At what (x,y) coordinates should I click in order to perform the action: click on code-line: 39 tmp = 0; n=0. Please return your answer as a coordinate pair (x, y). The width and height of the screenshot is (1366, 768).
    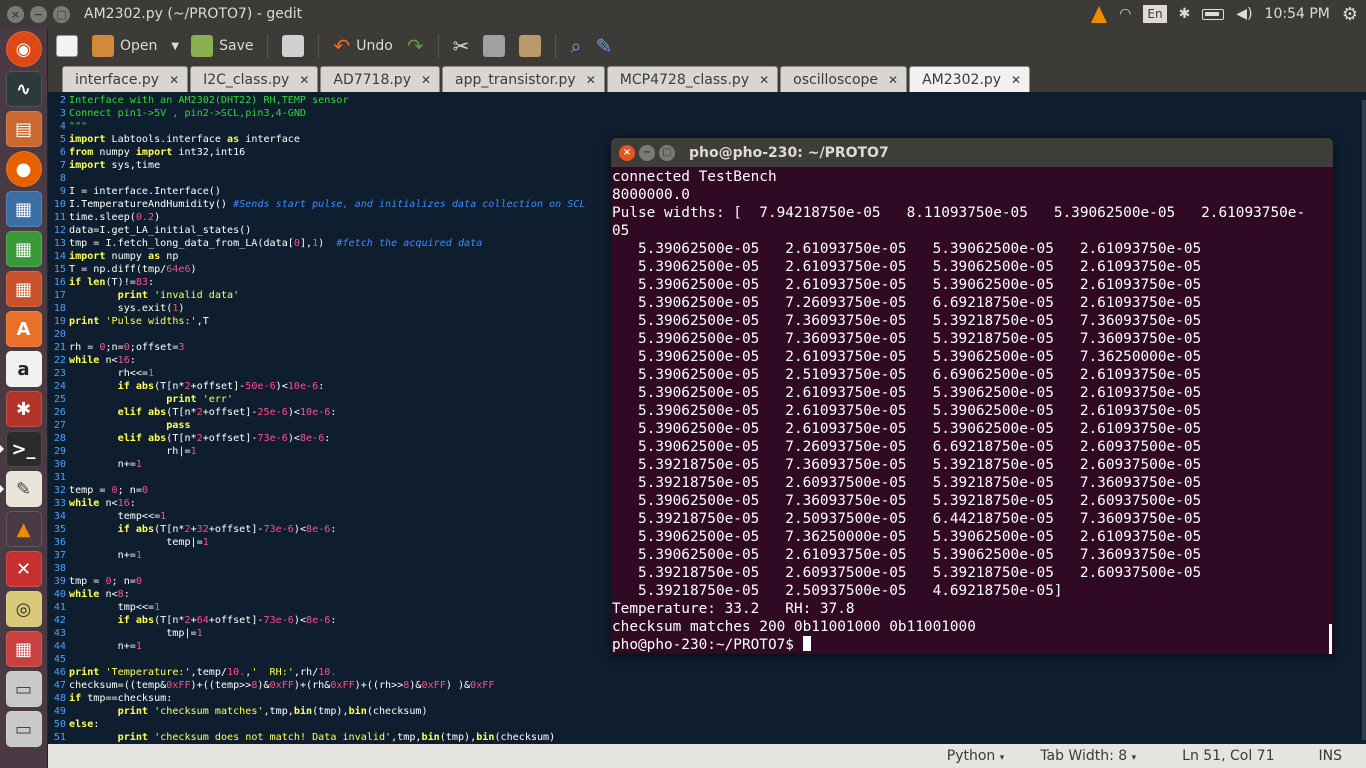
    Looking at the image, I should click on (317, 581).